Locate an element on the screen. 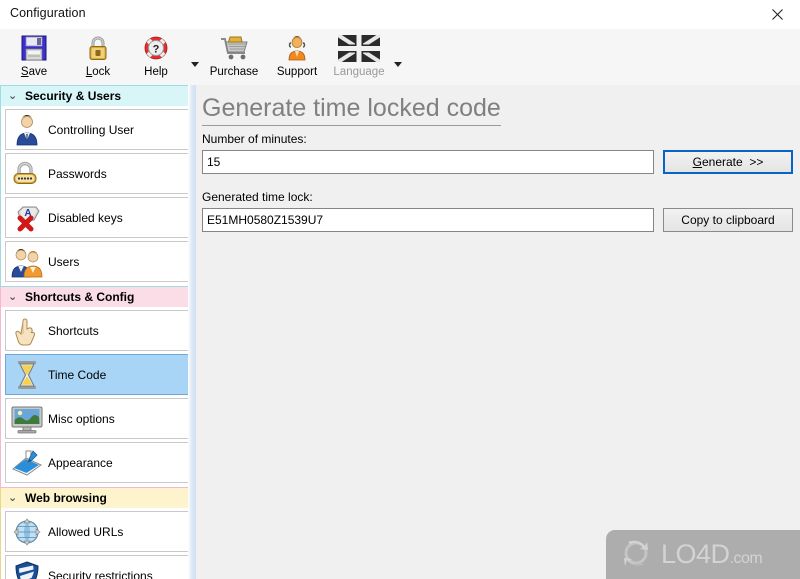 This screenshot has width=800, height=579. sidebar-item-allowed-urls: Allowed URLs is located at coordinates (98, 531).